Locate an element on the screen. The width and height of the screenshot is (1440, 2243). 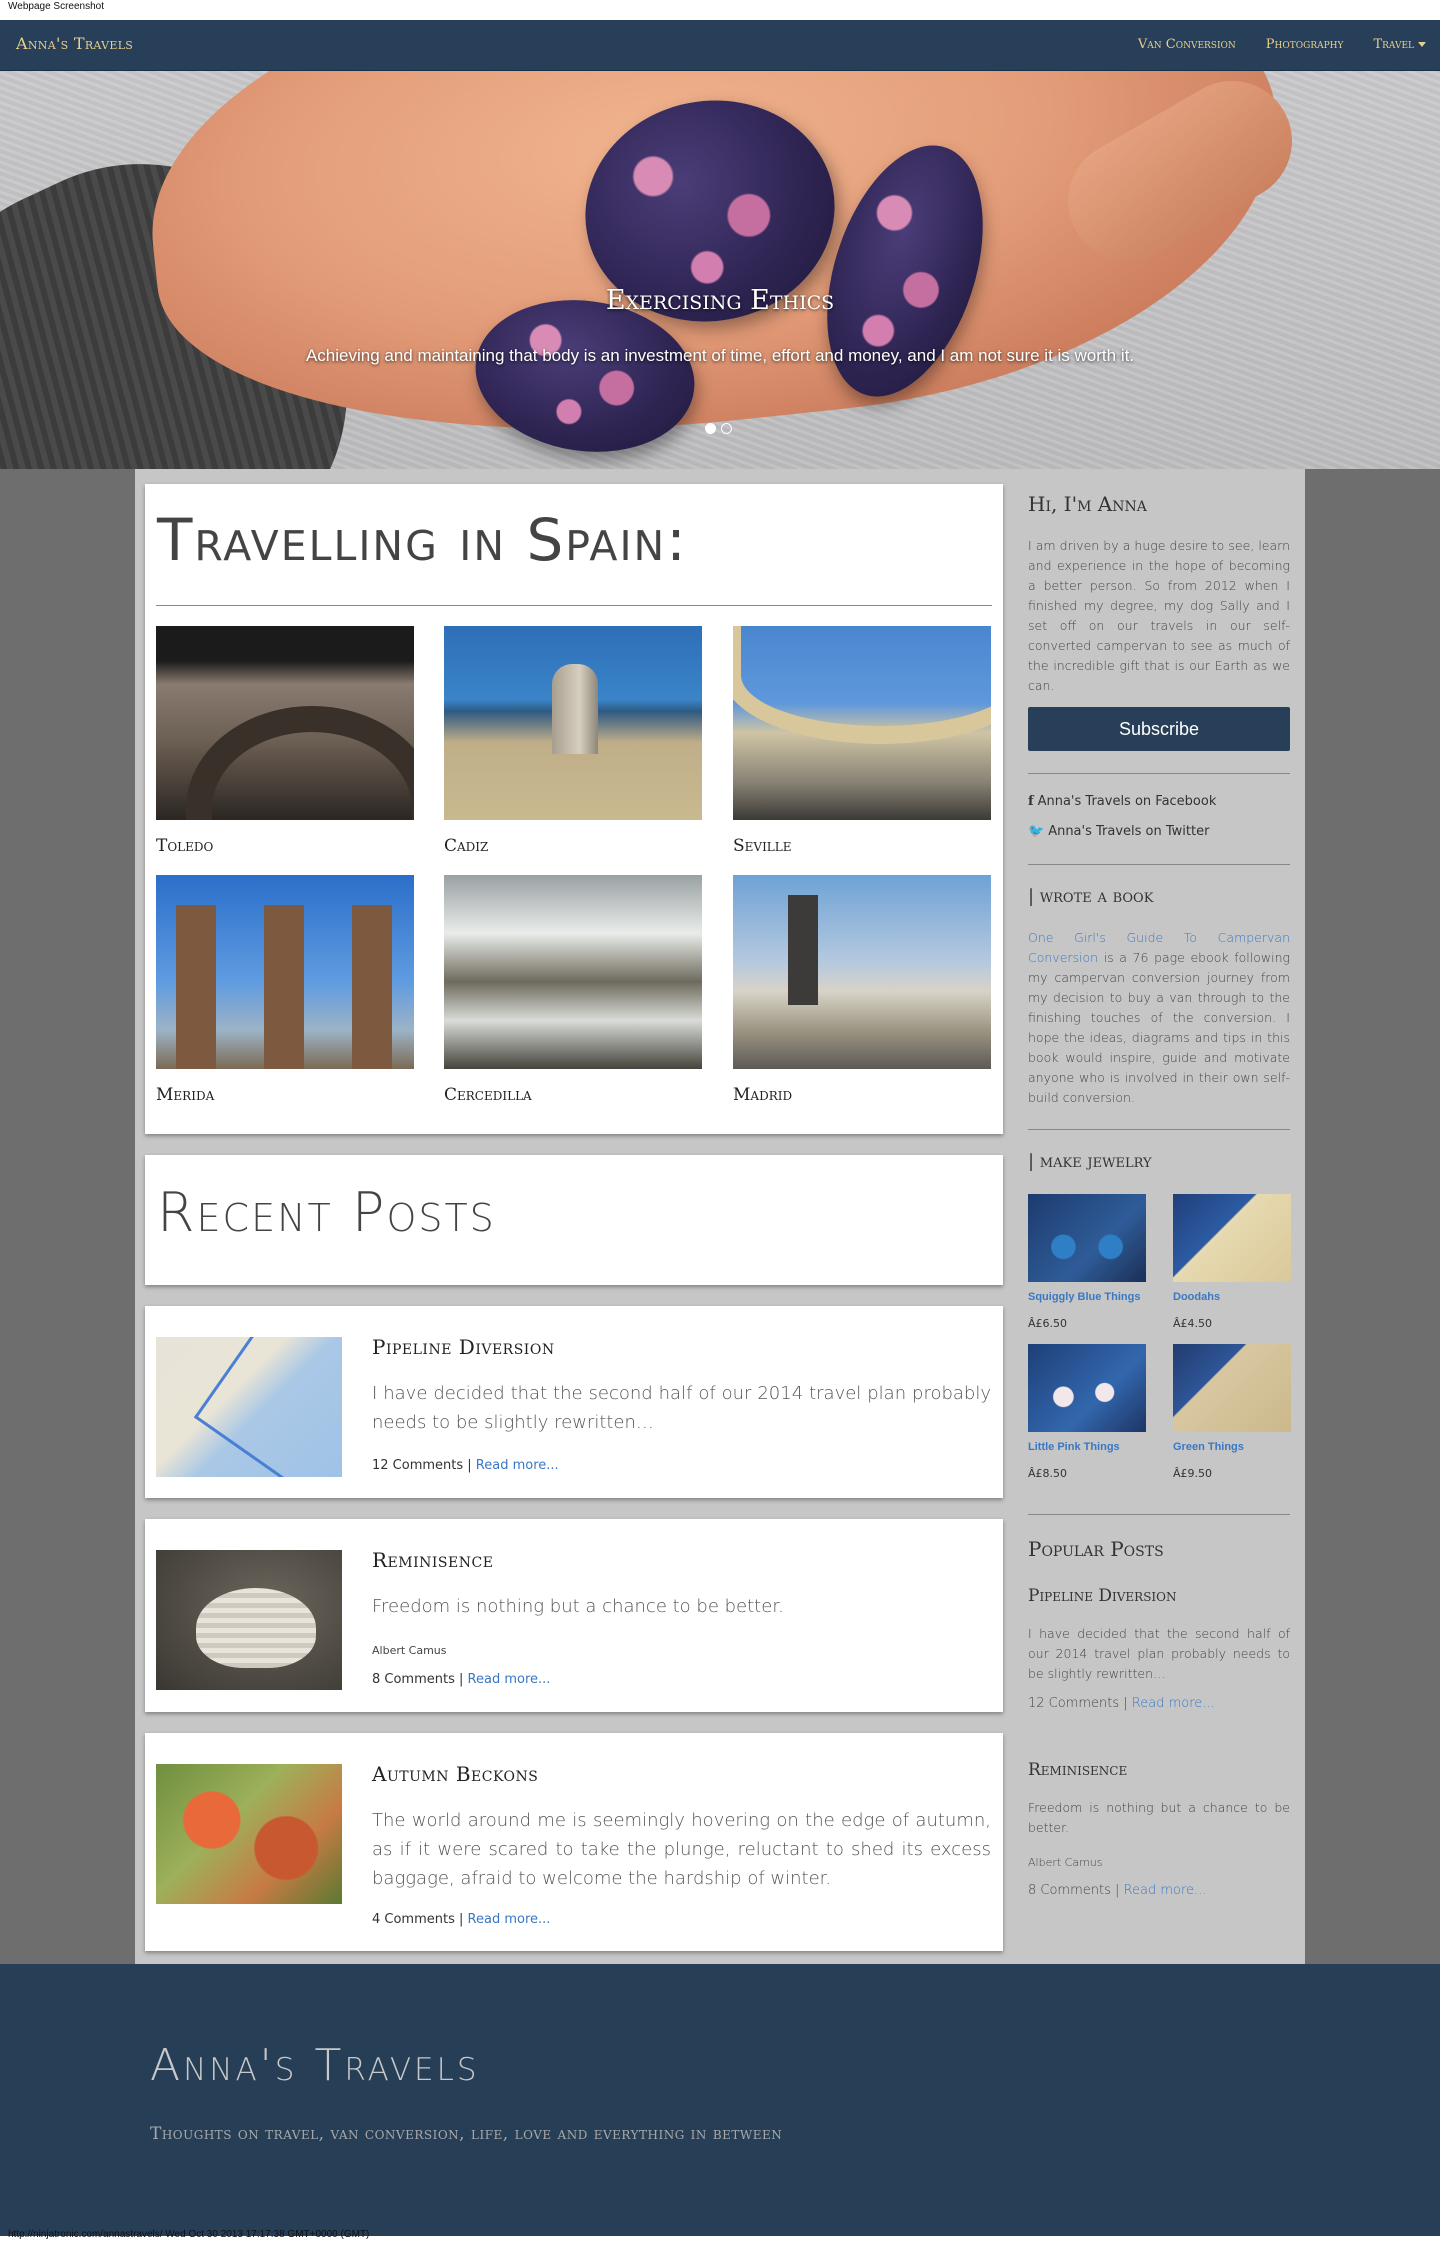
nav-travel-label: Travel is located at coordinates (1393, 44).